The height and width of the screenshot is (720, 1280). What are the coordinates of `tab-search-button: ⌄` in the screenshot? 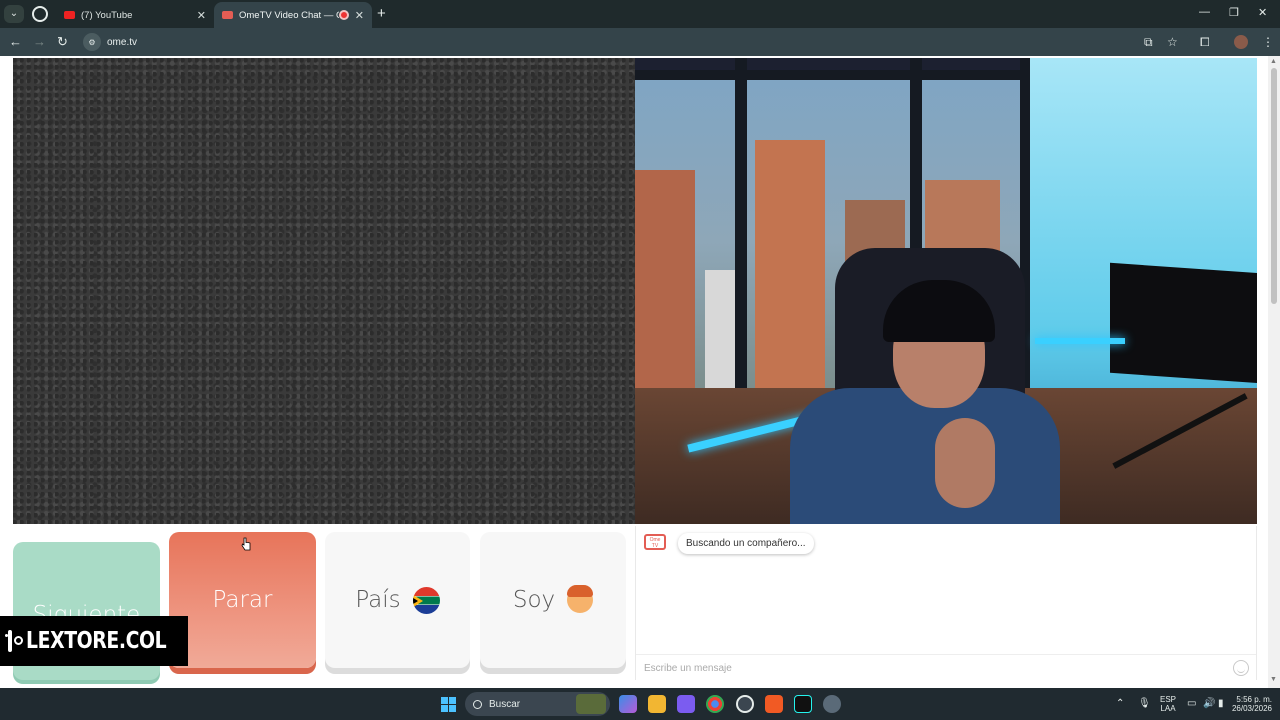 It's located at (14, 14).